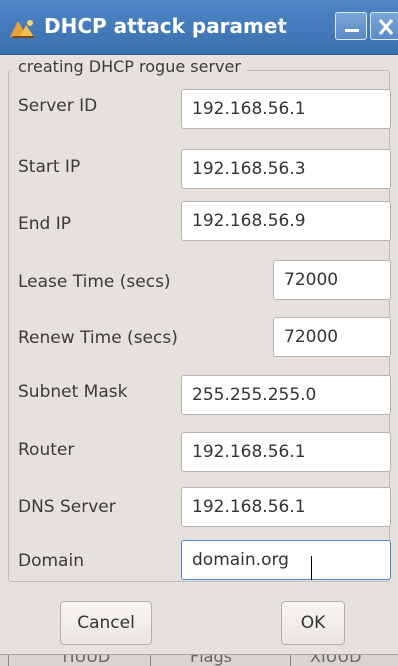 The height and width of the screenshot is (666, 398). I want to click on text-caret, so click(311, 568).